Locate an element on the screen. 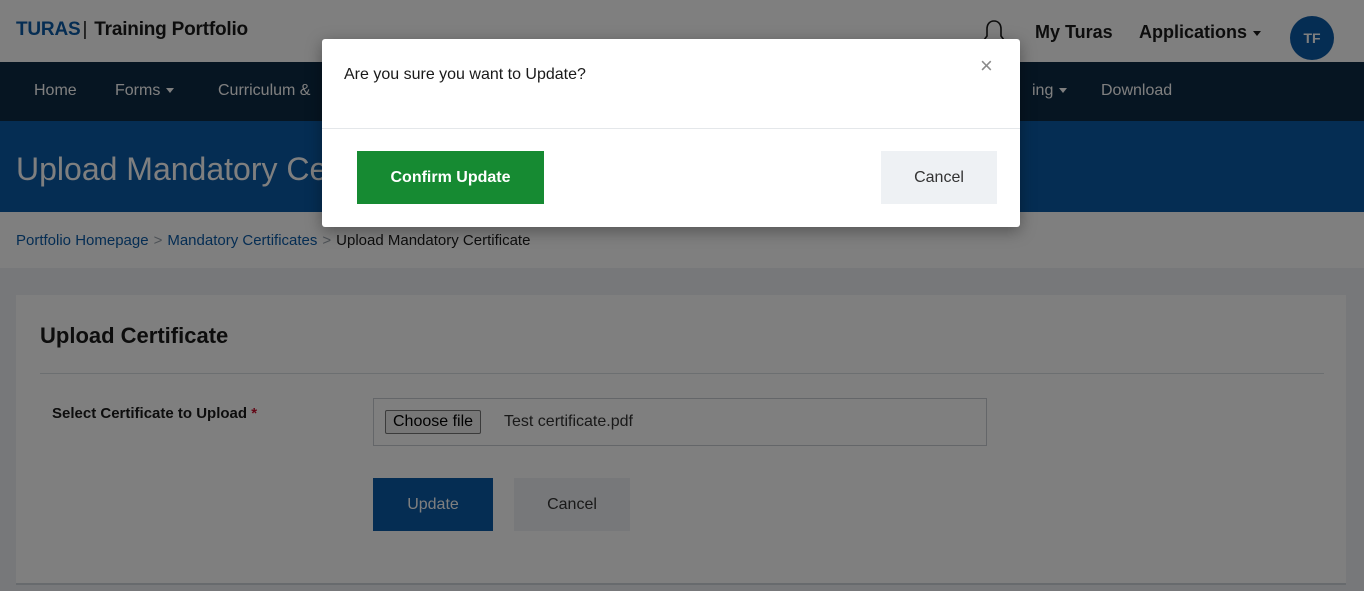  dialog-cancel-button: Cancel is located at coordinates (939, 177).